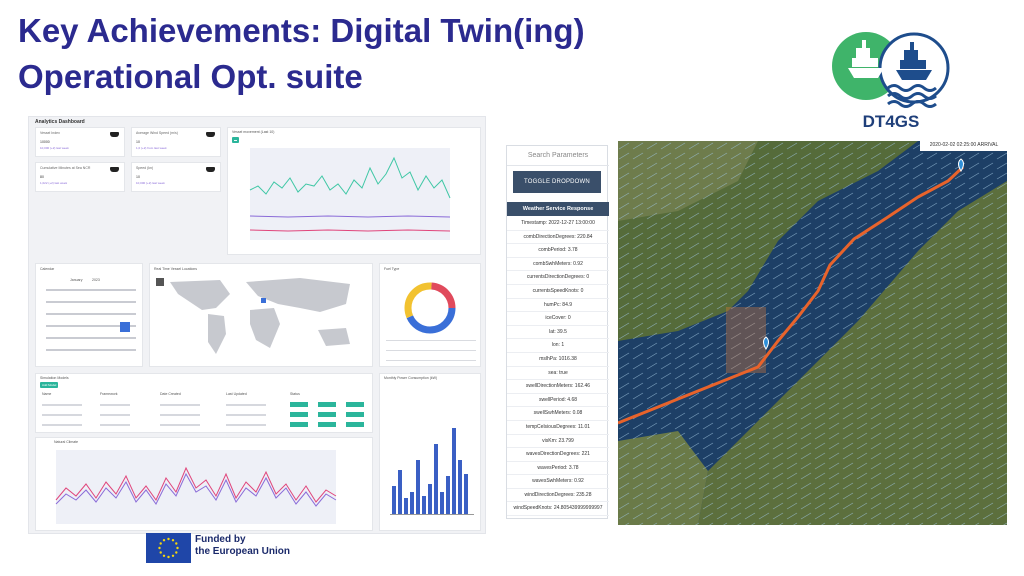 This screenshot has width=1024, height=576. Describe the element at coordinates (50, 133) in the screenshot. I see `kpi-label: Vessel Index` at that location.